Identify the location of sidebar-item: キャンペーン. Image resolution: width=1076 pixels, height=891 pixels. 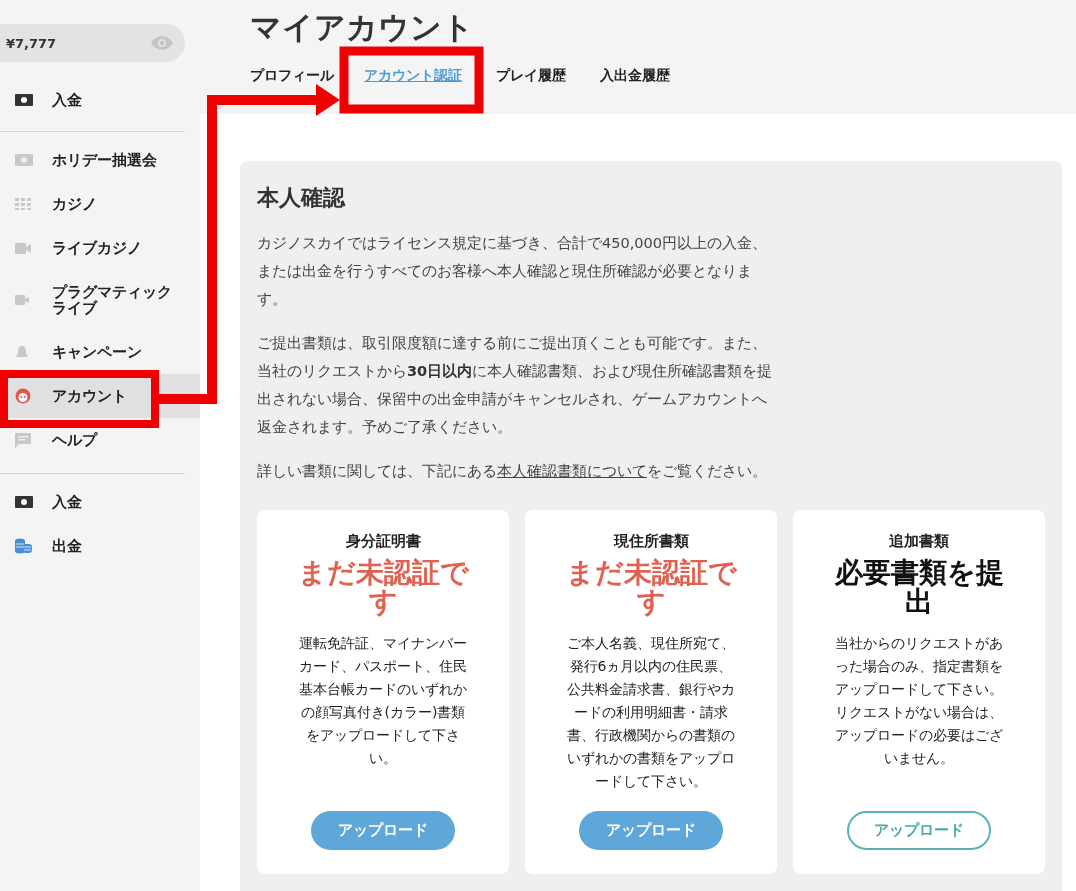
(100, 352).